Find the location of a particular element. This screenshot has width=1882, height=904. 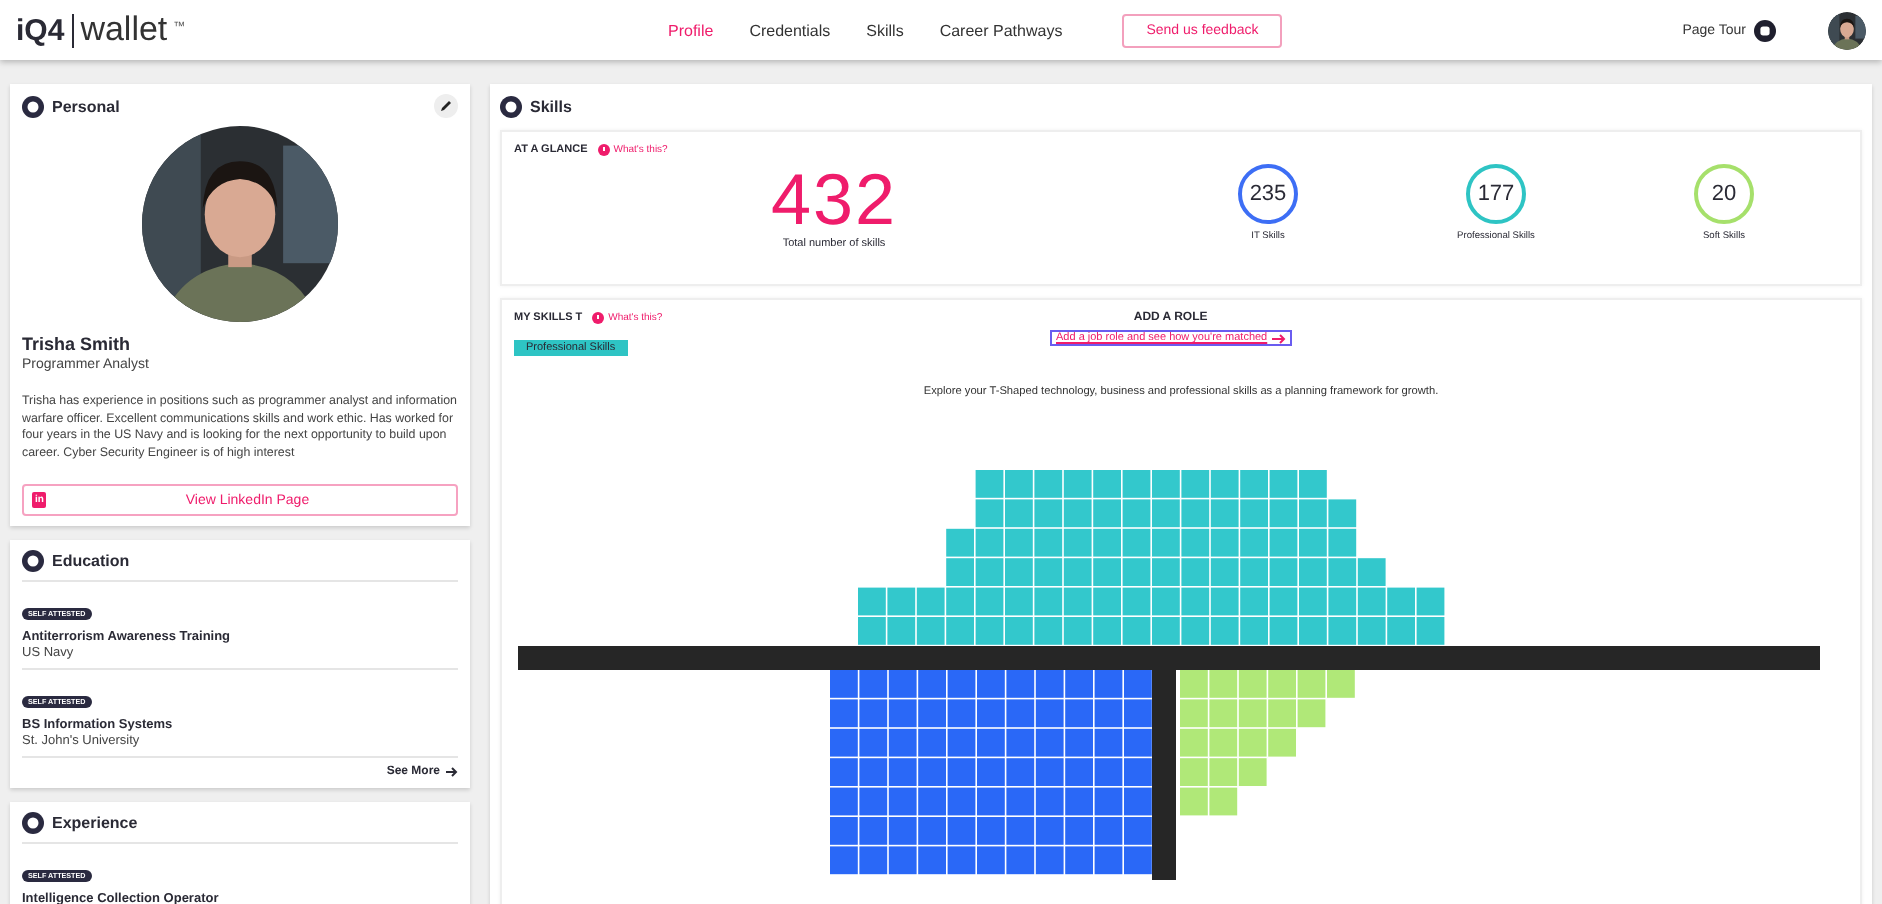

logo-product: wallet is located at coordinates (124, 30).